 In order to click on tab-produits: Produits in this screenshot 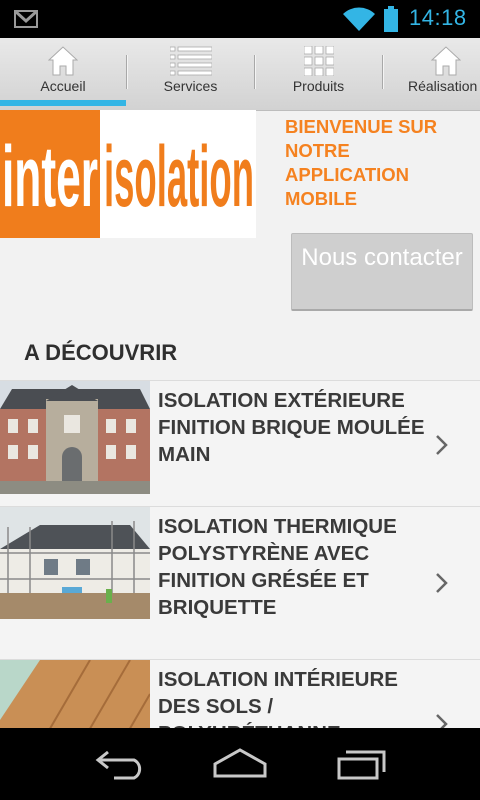, I will do `click(318, 72)`.